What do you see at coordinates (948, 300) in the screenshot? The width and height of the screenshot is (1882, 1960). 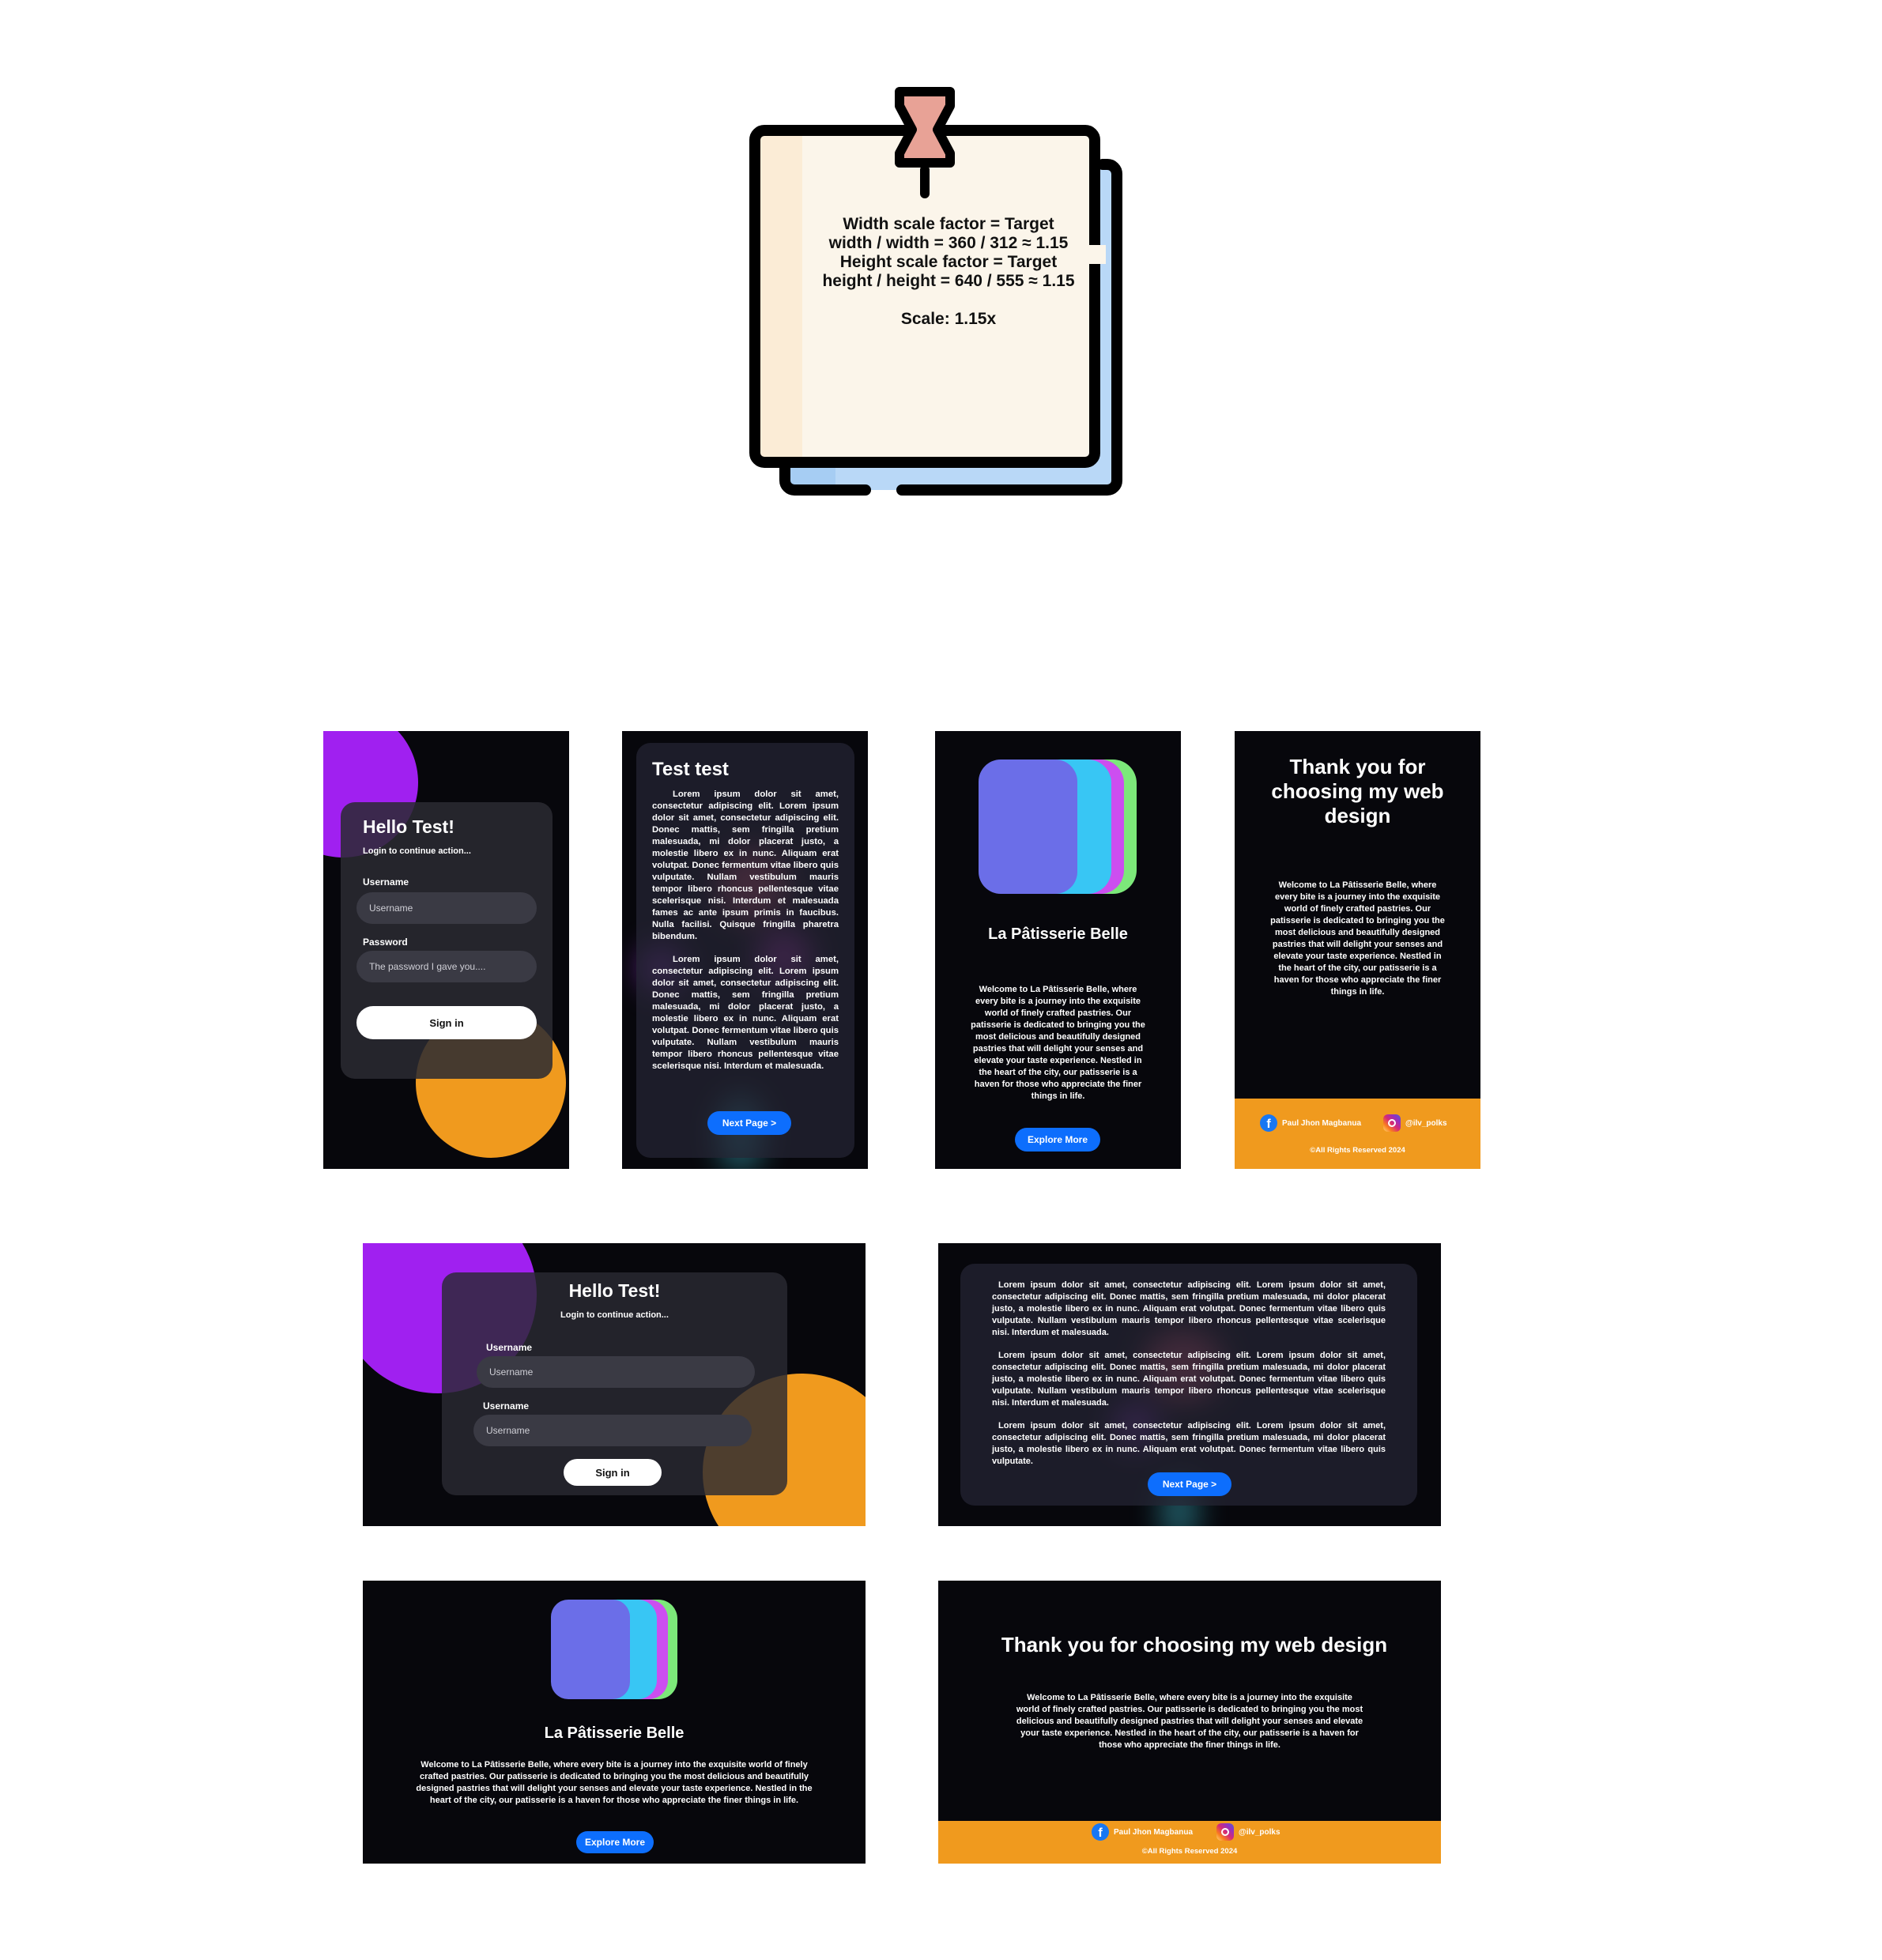 I see `note-line` at bounding box center [948, 300].